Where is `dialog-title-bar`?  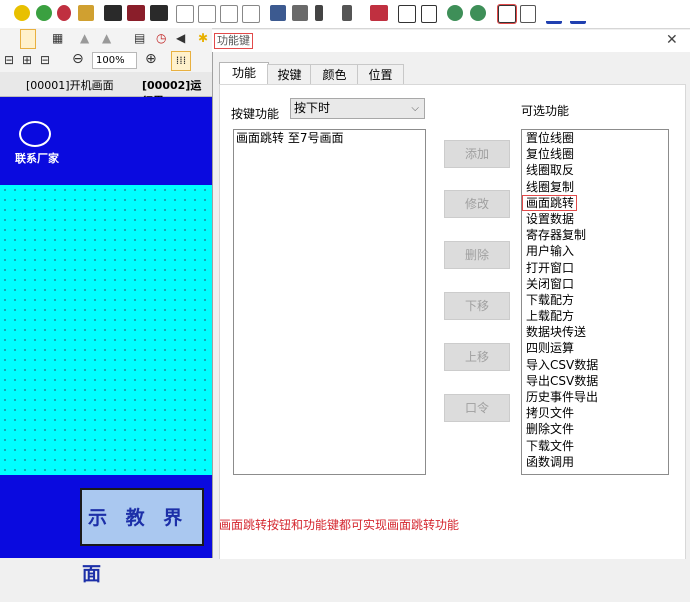 dialog-title-bar is located at coordinates (451, 41).